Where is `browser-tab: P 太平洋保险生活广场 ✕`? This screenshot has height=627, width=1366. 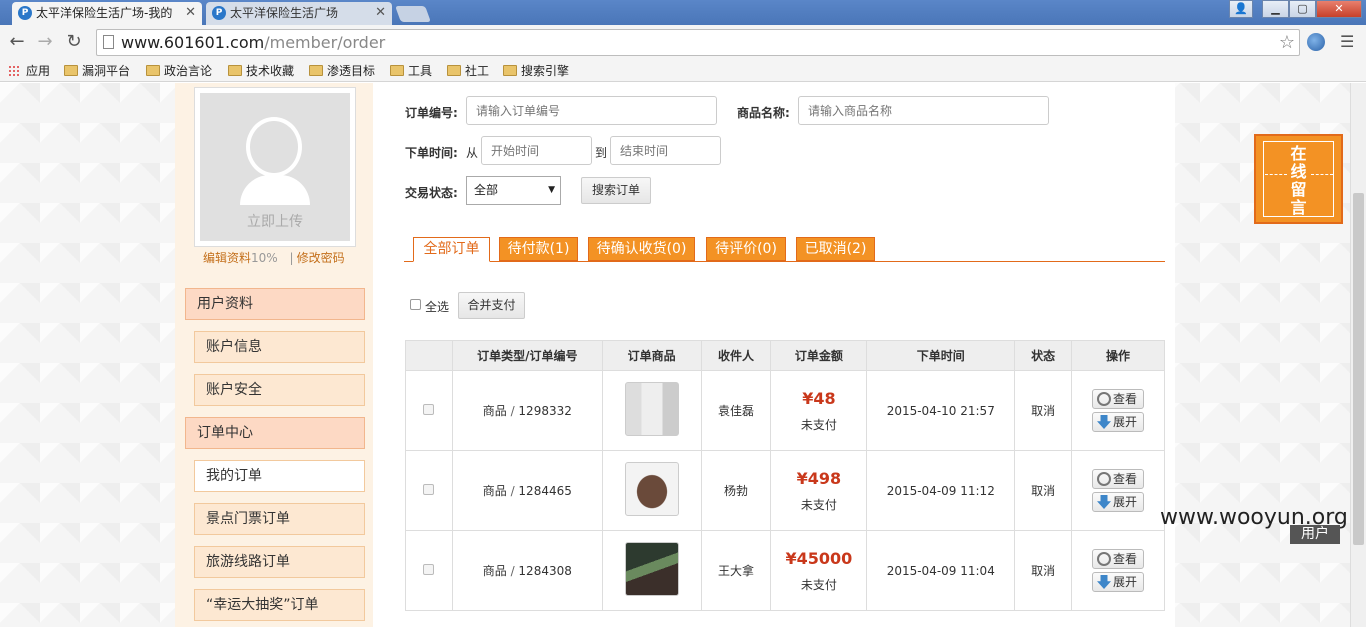
browser-tab: P 太平洋保险生活广场 ✕ is located at coordinates (299, 13).